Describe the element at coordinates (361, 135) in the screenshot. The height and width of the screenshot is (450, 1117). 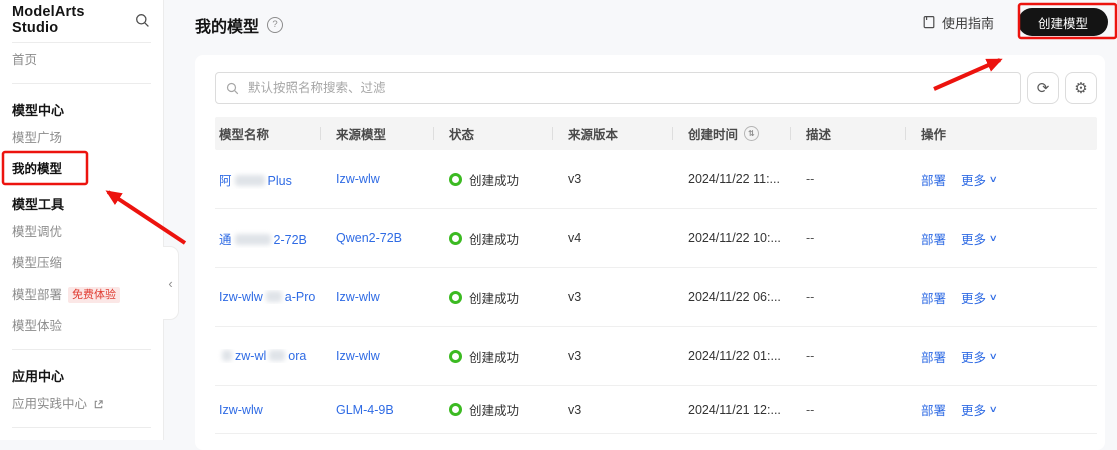
I see `column-header-label: 来源模型` at that location.